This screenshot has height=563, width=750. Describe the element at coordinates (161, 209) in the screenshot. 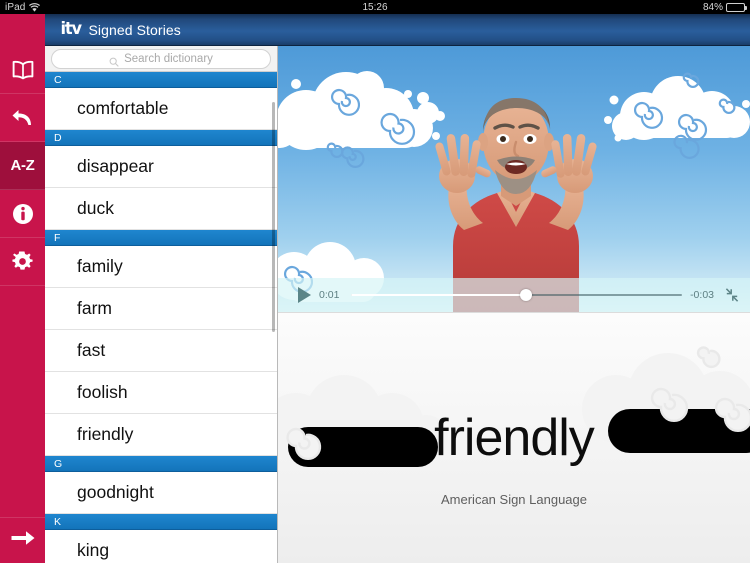

I see `list-item: duck` at that location.